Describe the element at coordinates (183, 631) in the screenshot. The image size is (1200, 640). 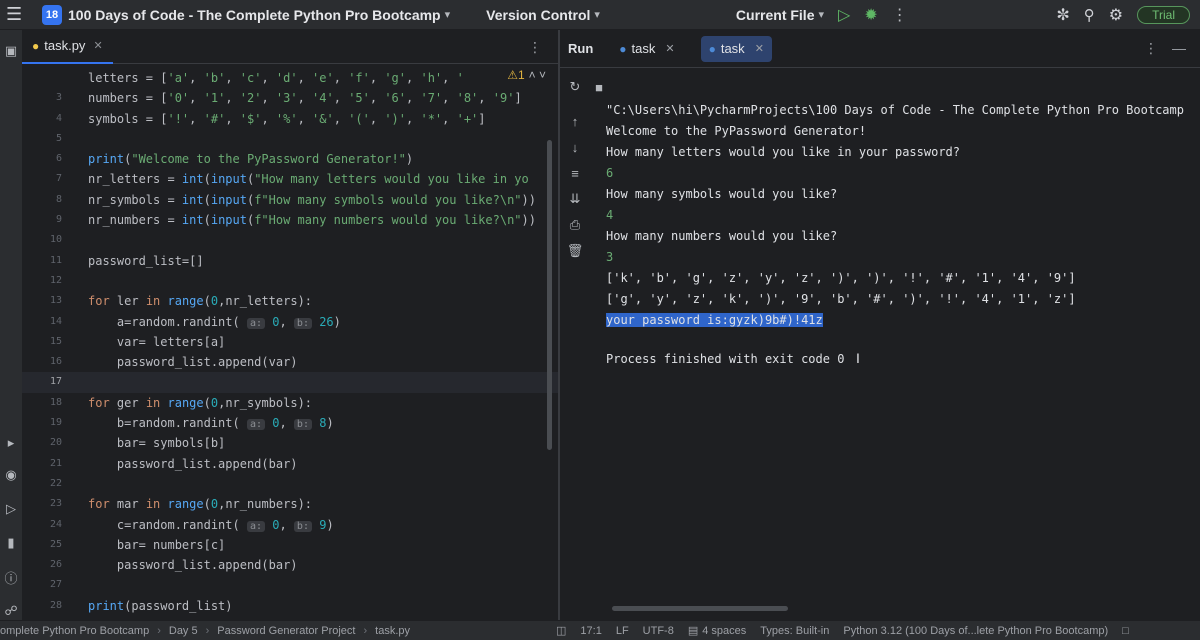
I see `breadcrumb-item: Day 5` at that location.